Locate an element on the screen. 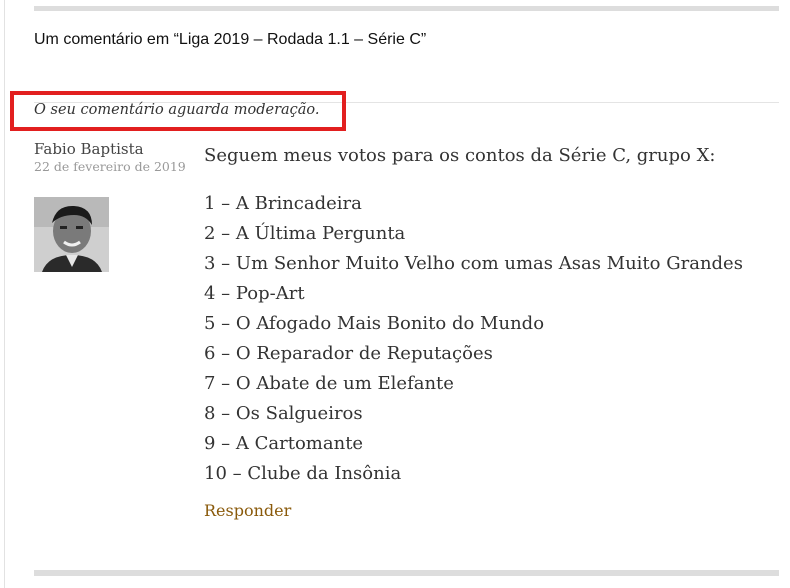 This screenshot has width=790, height=588. comment-author: Fabio Baptista is located at coordinates (89, 149).